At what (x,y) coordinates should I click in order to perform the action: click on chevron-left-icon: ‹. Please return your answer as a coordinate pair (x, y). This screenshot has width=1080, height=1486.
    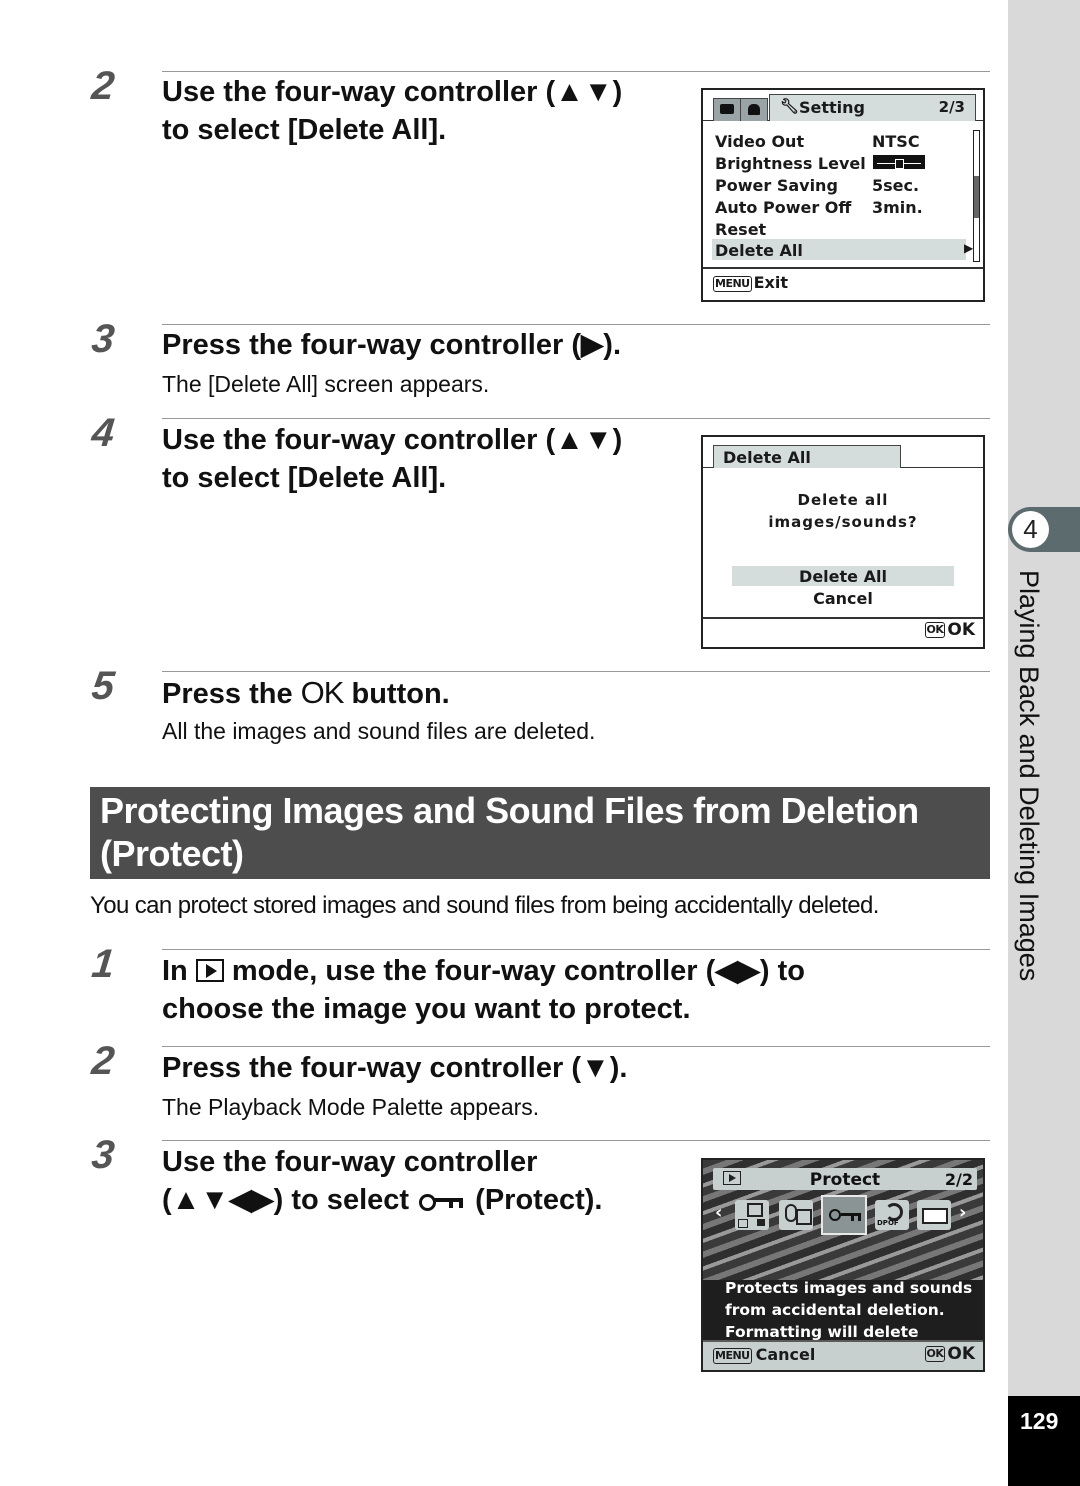
    Looking at the image, I should click on (718, 1212).